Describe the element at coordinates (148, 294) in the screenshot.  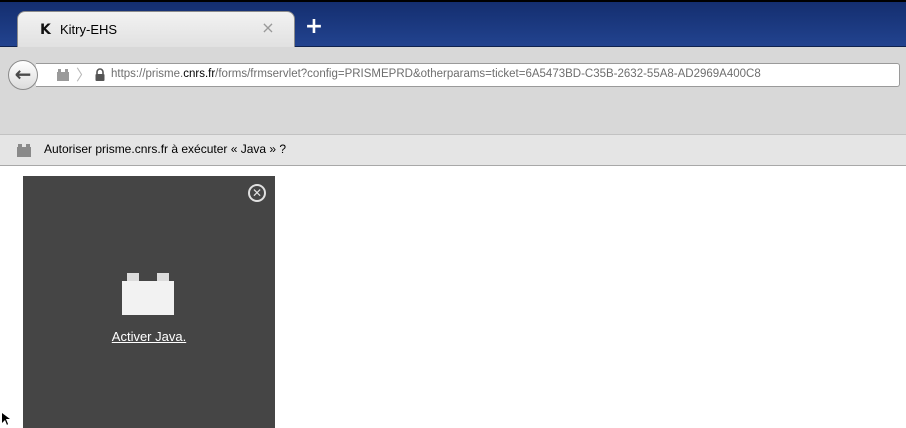
I see `plugin-block-icon` at that location.